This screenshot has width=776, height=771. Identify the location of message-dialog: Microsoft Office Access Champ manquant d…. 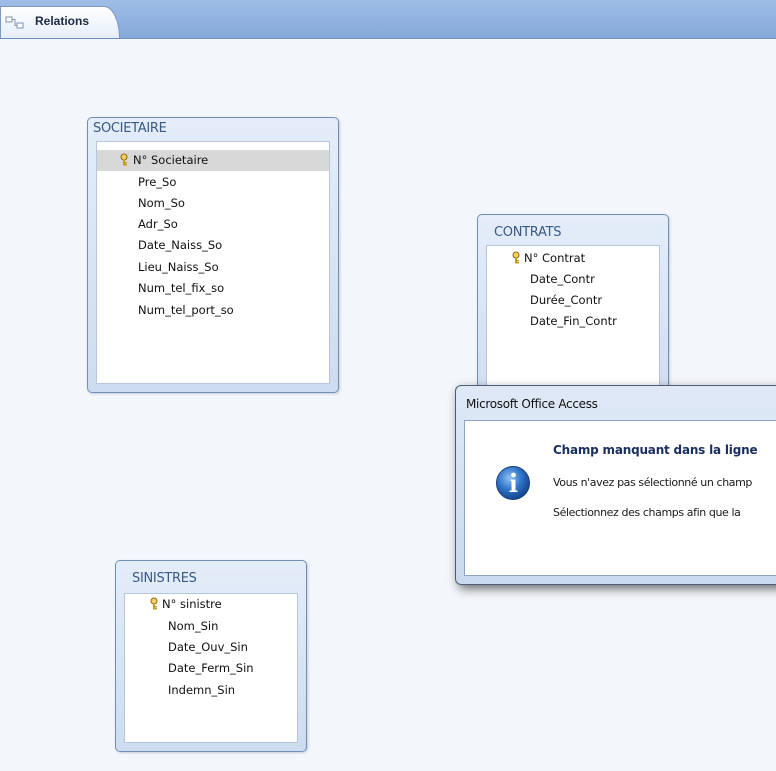
(615, 485).